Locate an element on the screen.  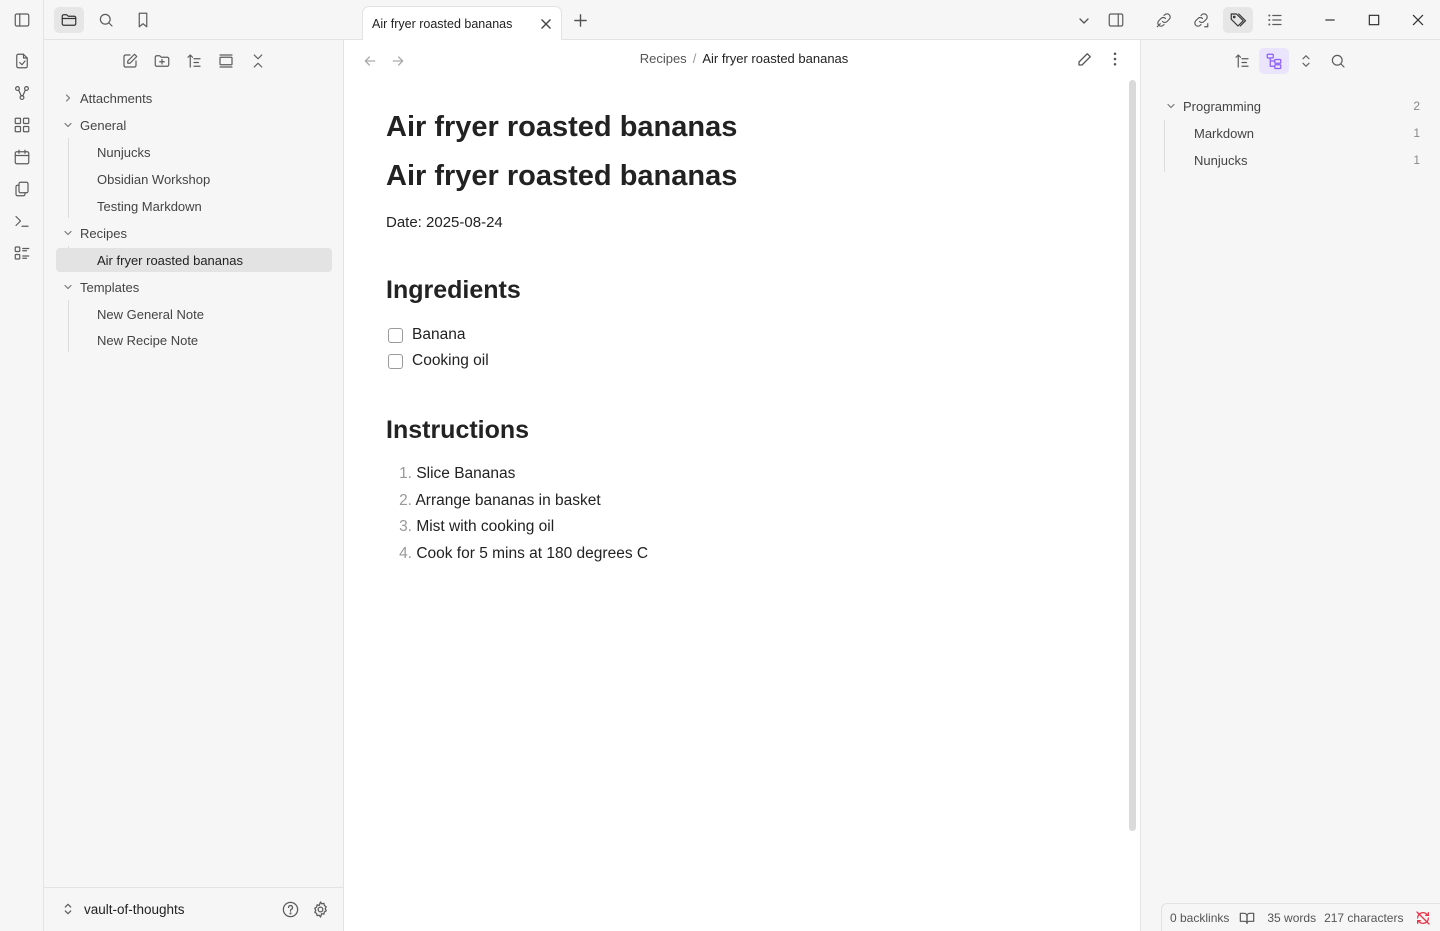
breadcrumb-folder: Recipes is located at coordinates (663, 58).